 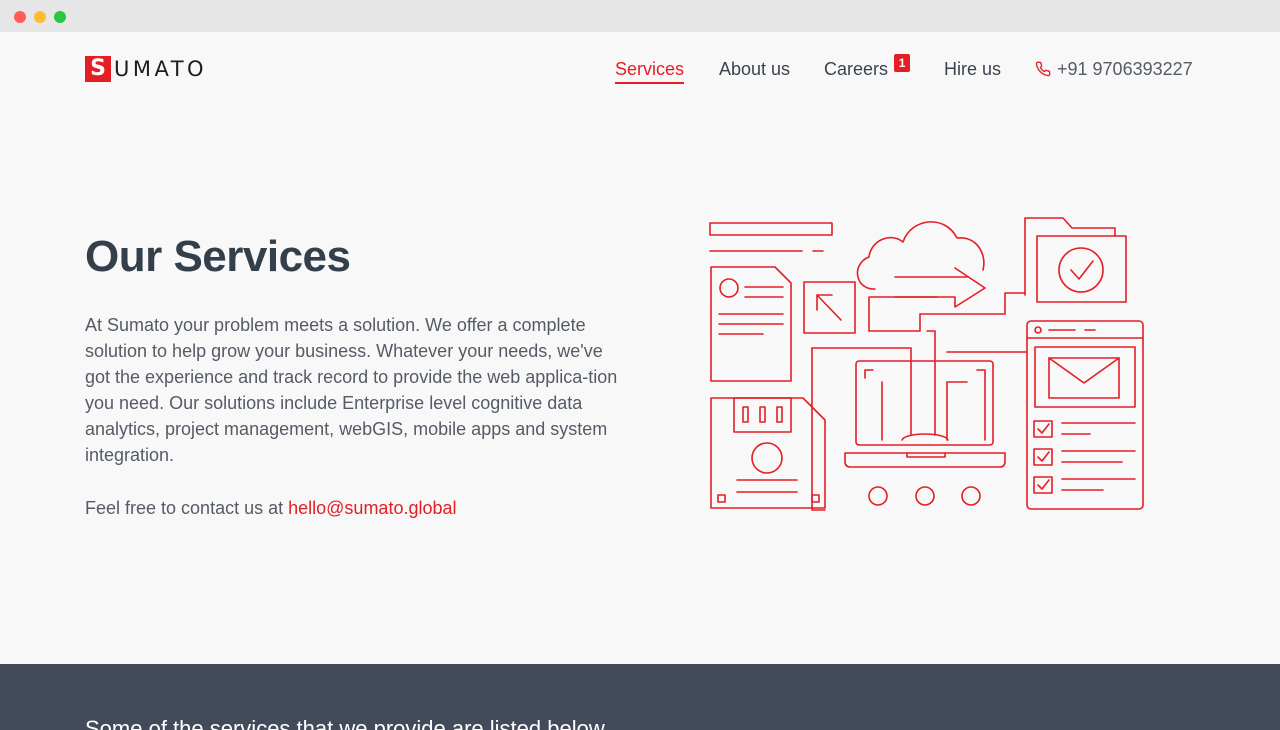 I want to click on sumato-logo: S UMATO, so click(x=146, y=69).